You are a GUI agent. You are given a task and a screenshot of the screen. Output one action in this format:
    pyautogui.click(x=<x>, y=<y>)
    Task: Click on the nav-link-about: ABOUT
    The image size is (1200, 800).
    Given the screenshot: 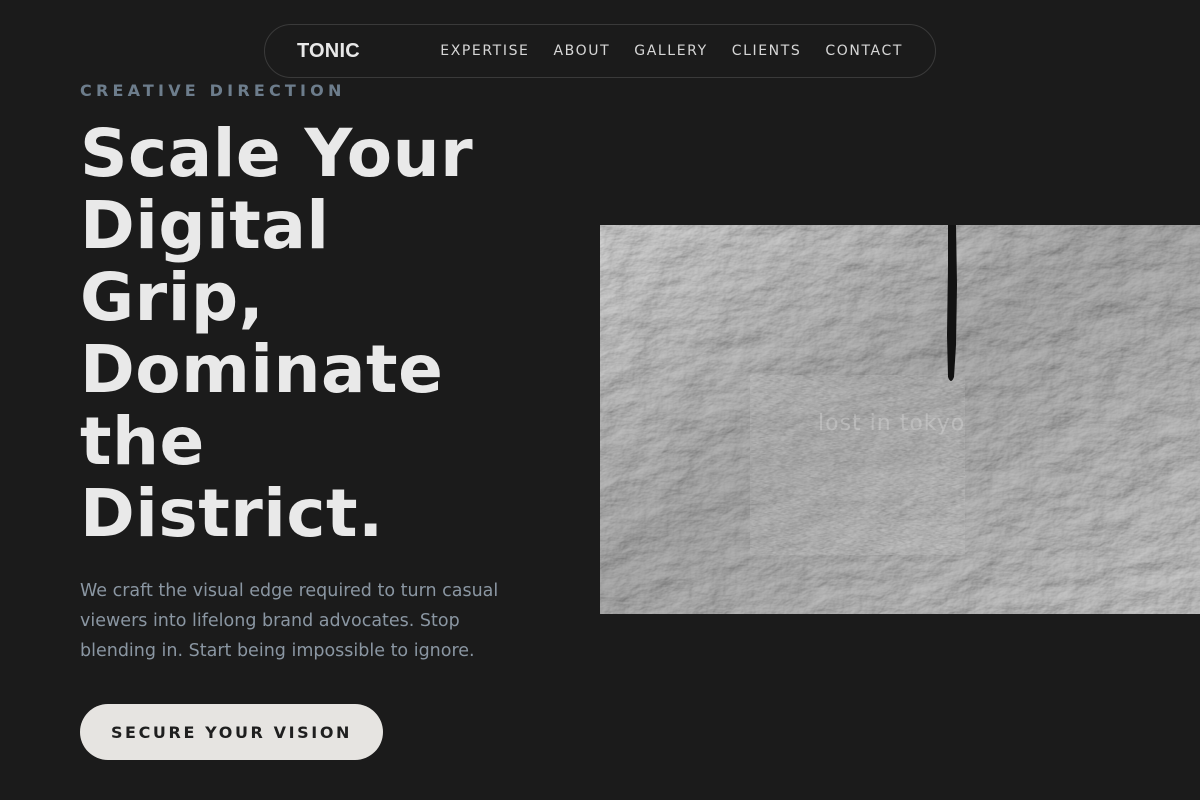 What is the action you would take?
    pyautogui.click(x=582, y=51)
    